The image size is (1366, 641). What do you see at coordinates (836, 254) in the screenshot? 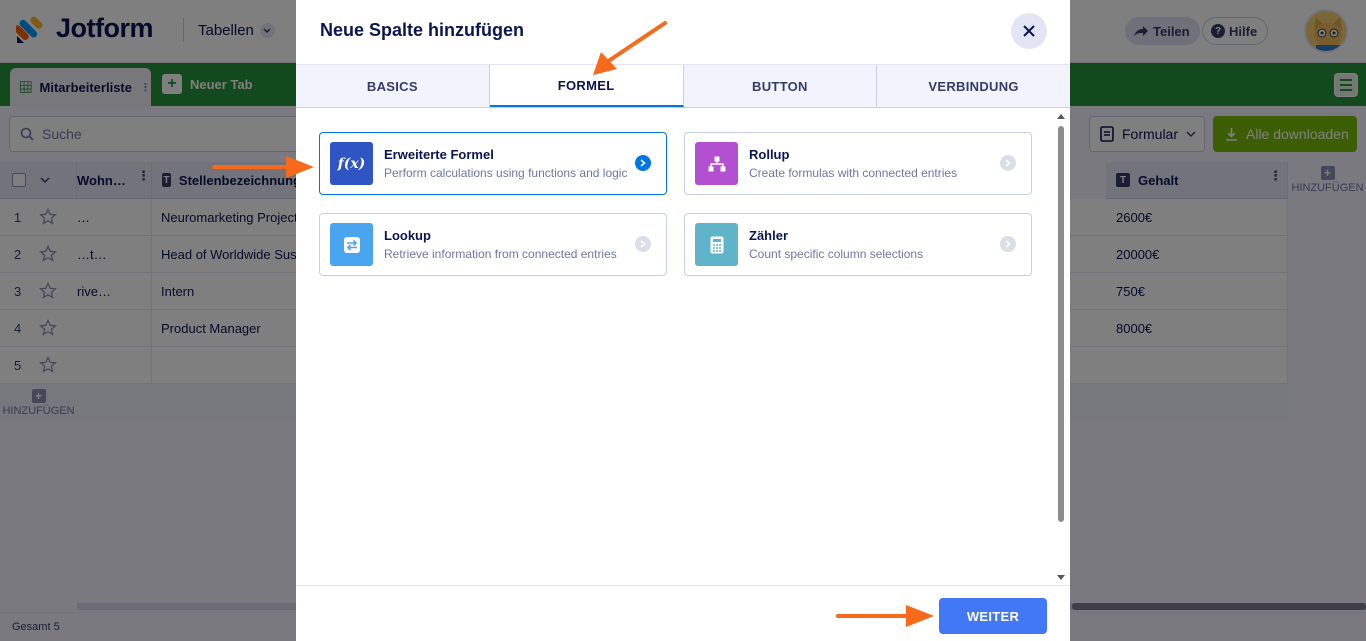
I see `option-description: Count specific column selections` at bounding box center [836, 254].